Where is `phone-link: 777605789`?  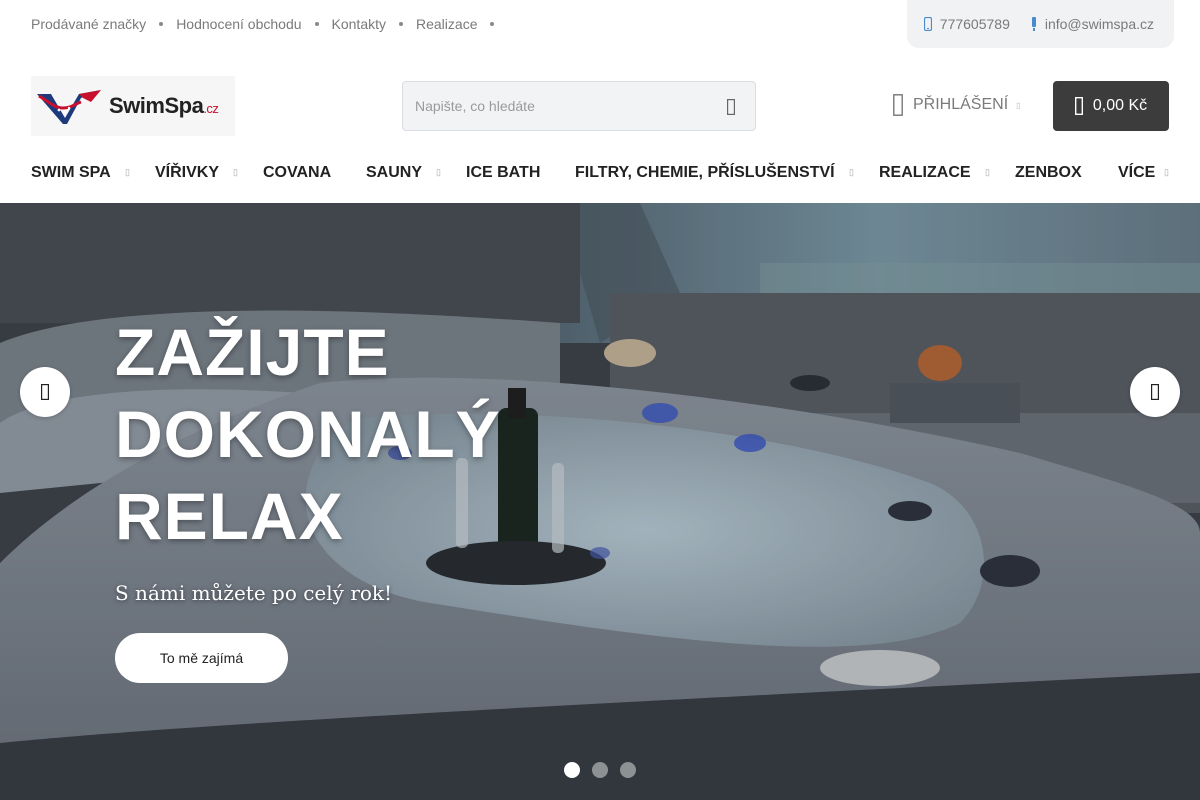 phone-link: 777605789 is located at coordinates (966, 24).